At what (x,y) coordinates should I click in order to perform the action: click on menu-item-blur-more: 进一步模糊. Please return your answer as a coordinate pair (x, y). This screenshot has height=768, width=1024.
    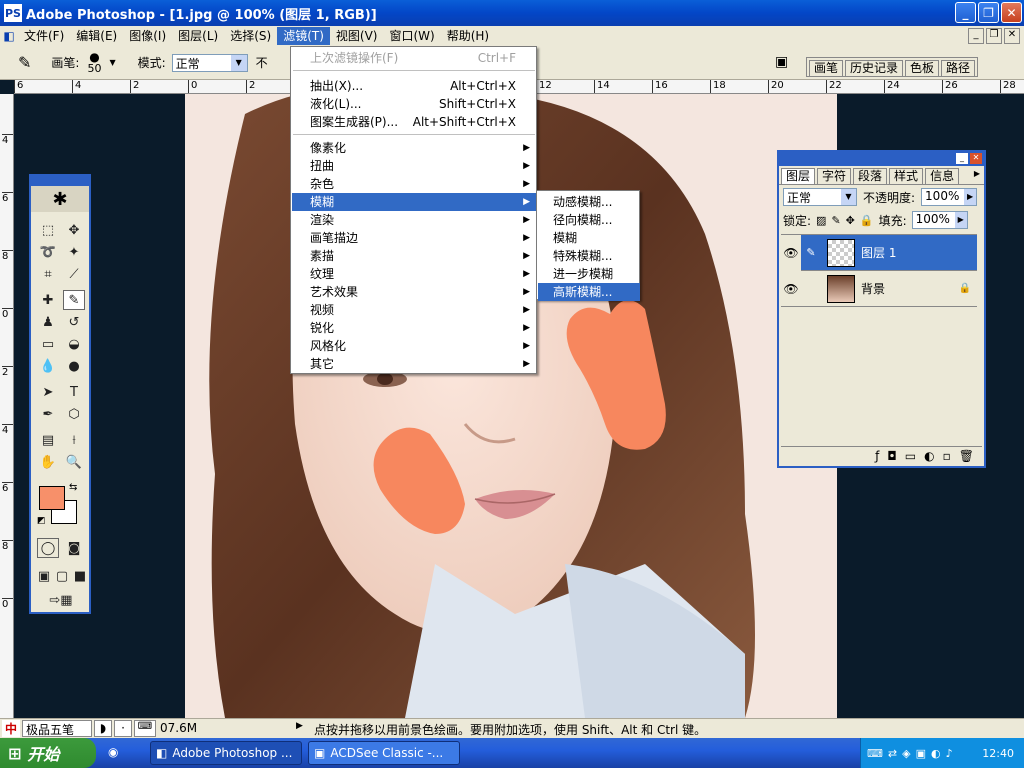
    Looking at the image, I should click on (589, 274).